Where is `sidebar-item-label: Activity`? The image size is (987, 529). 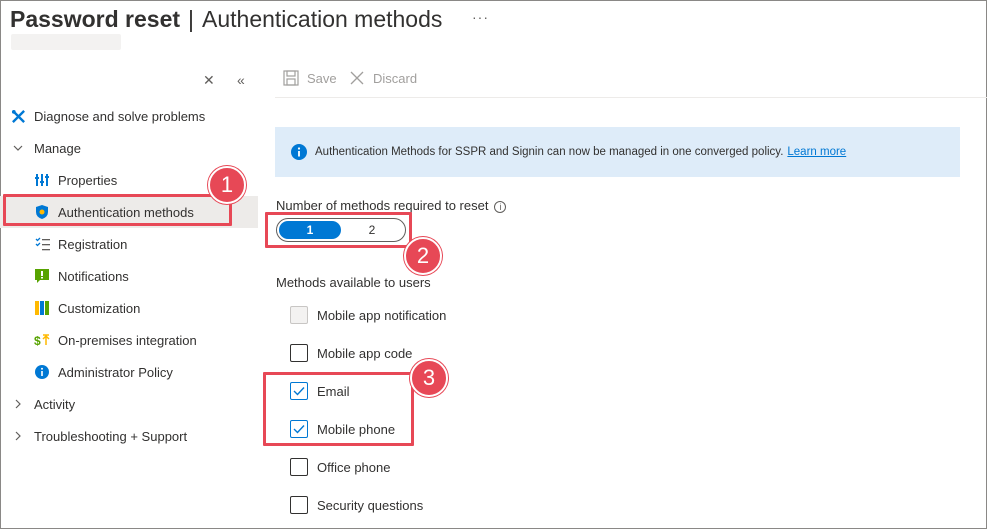
sidebar-item-label: Activity is located at coordinates (55, 404).